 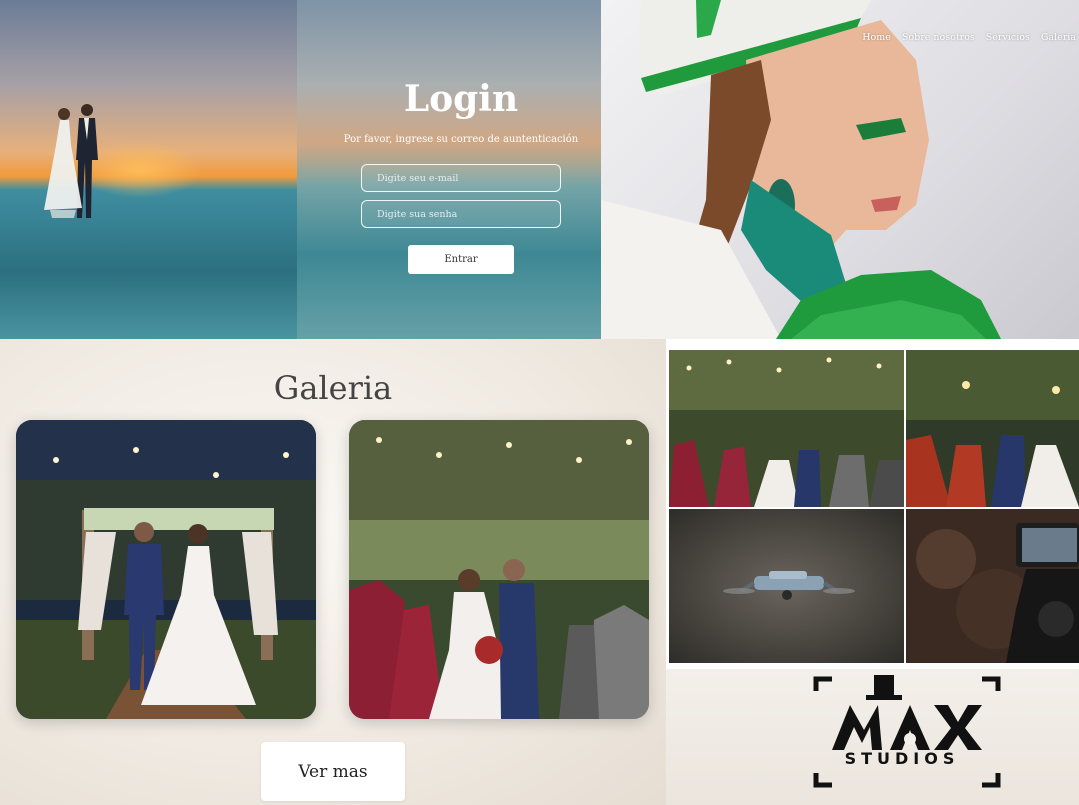 I want to click on logo-area: STUDIOS, so click(x=872, y=737).